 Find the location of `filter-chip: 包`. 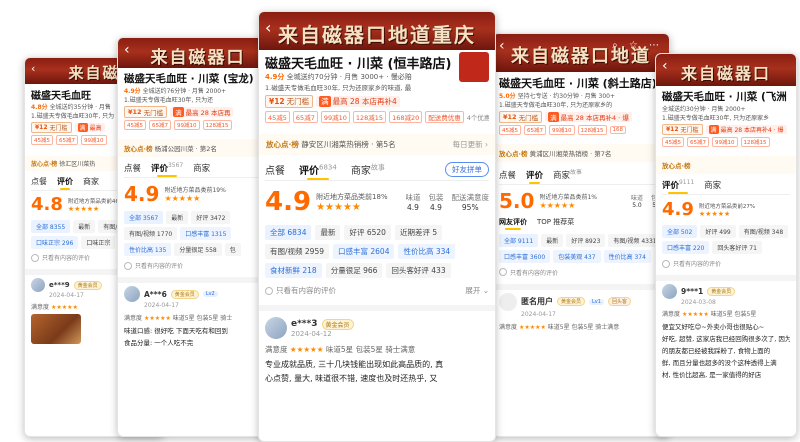

filter-chip: 包 is located at coordinates (232, 249).